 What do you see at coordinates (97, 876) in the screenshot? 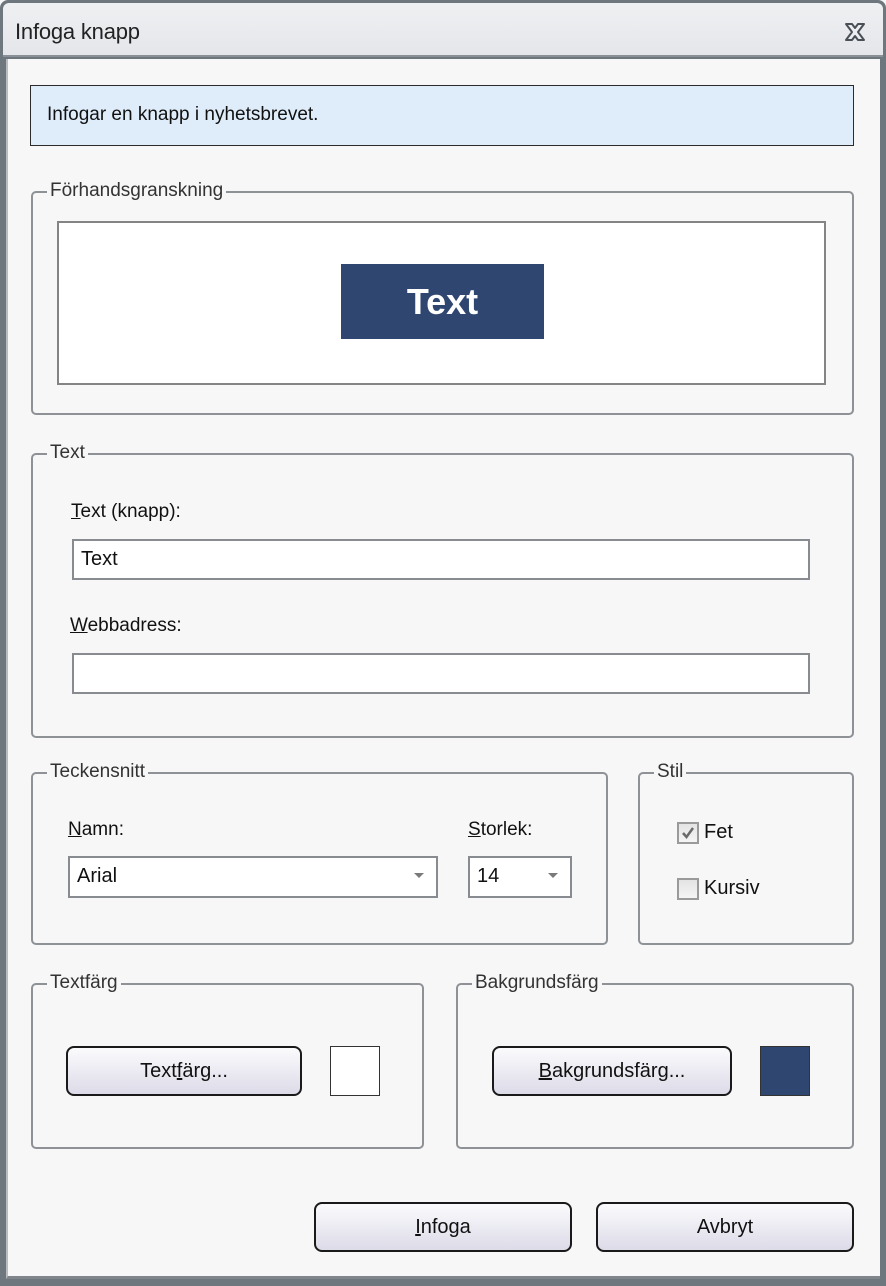
I see `font-name-value: Arial` at bounding box center [97, 876].